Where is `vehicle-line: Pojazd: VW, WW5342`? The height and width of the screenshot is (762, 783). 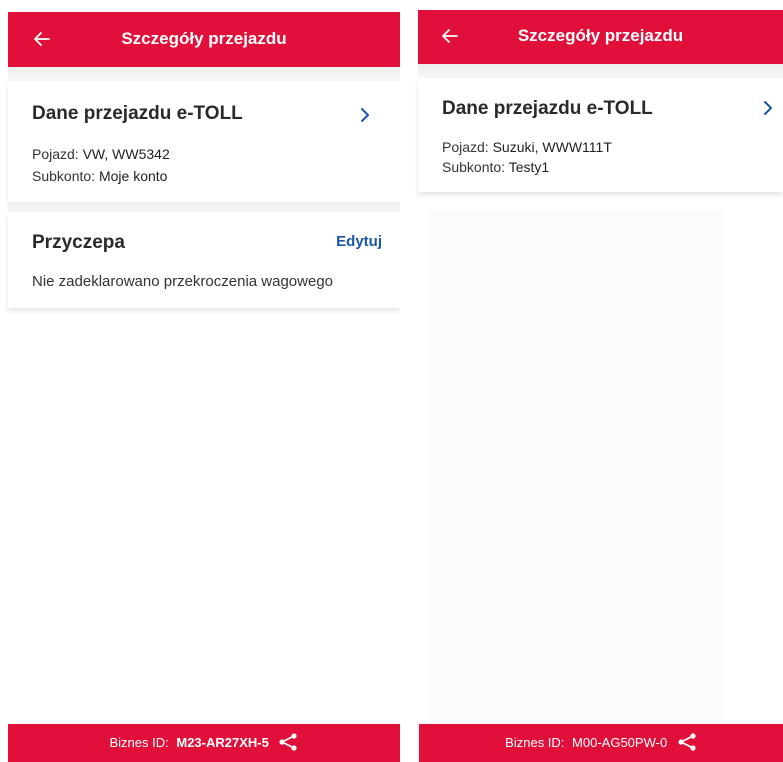
vehicle-line: Pojazd: VW, WW5342 is located at coordinates (101, 154).